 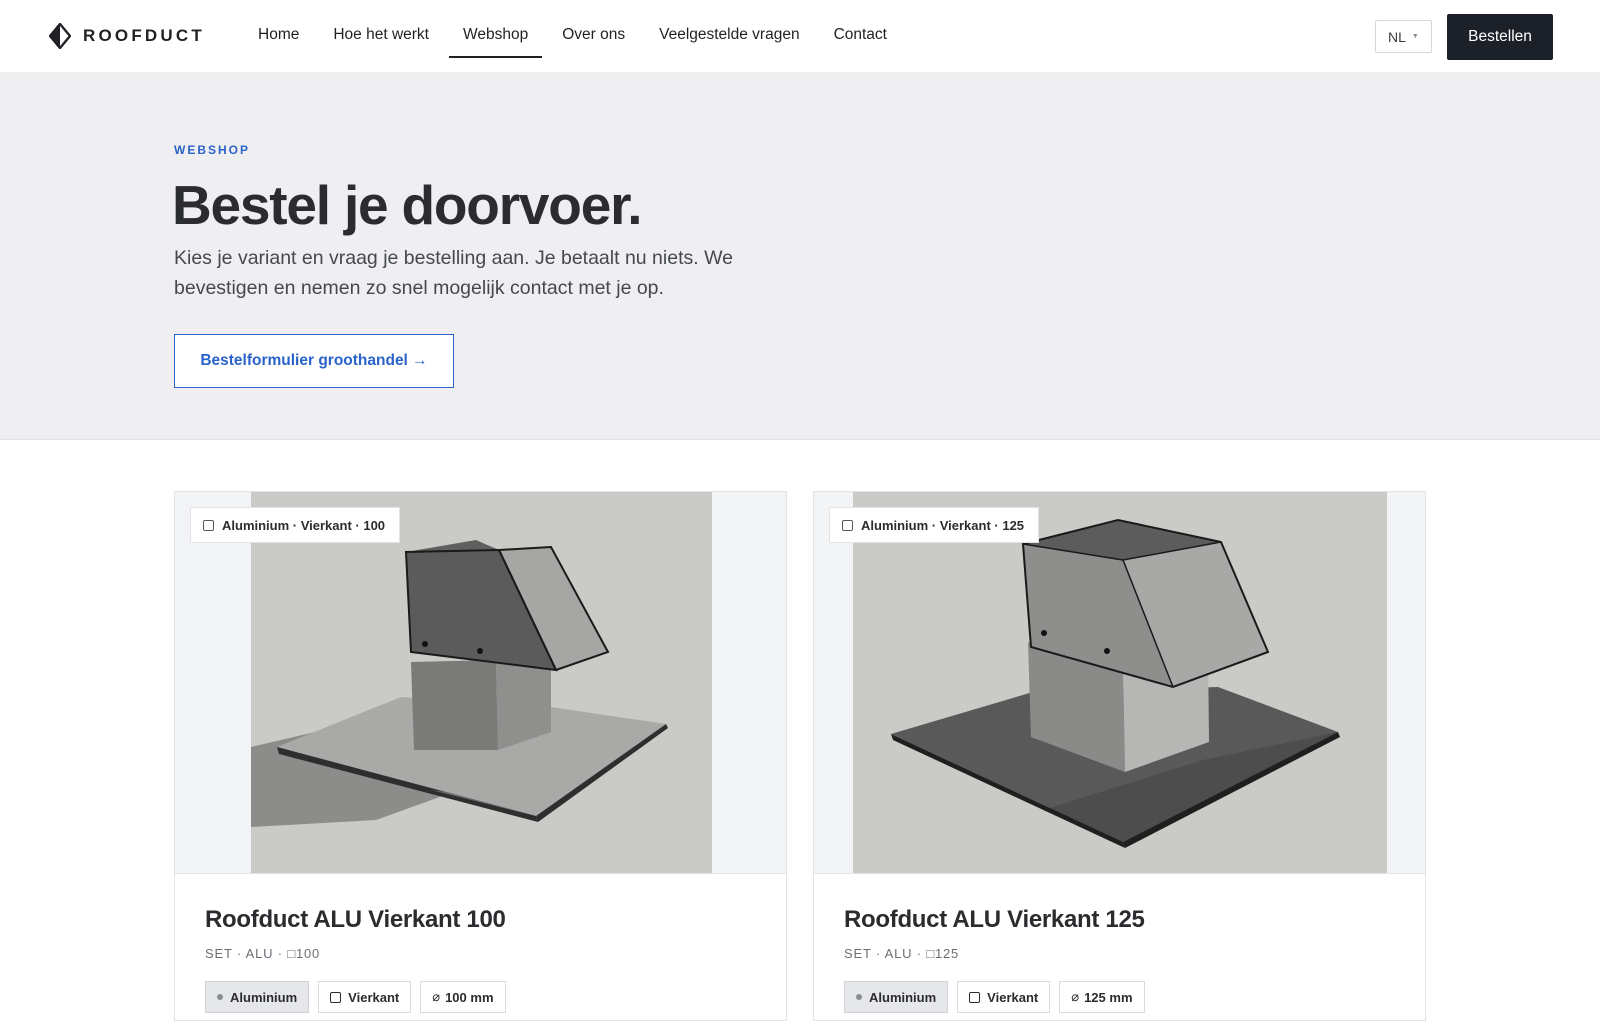 I want to click on nav-webshop: Webshop, so click(x=496, y=36).